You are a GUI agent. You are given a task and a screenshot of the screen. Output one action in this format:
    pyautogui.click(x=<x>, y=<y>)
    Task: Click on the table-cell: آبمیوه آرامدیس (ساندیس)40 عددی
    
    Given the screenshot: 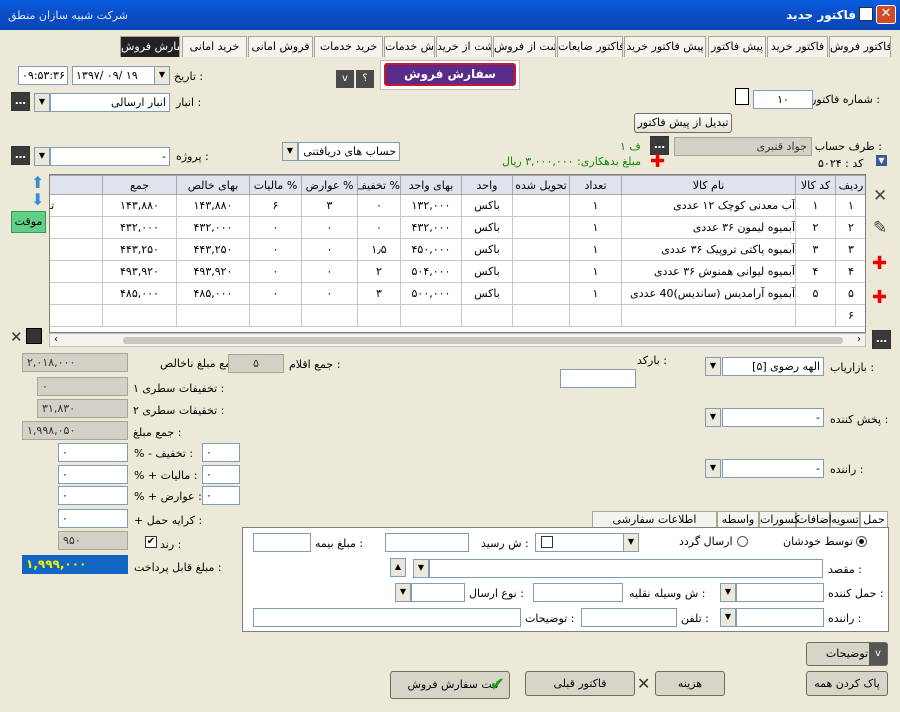 What is the action you would take?
    pyautogui.click(x=708, y=293)
    